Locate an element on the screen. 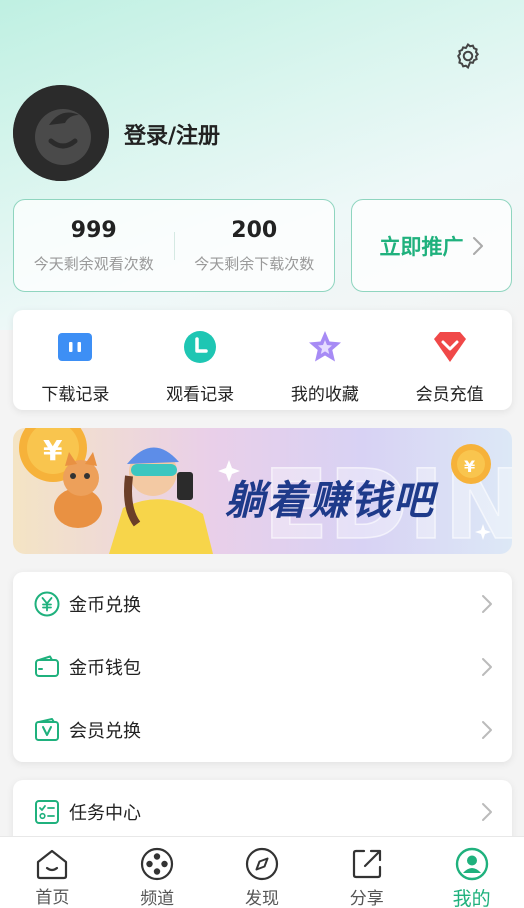  menu-label: 会员兑换 is located at coordinates (105, 731).